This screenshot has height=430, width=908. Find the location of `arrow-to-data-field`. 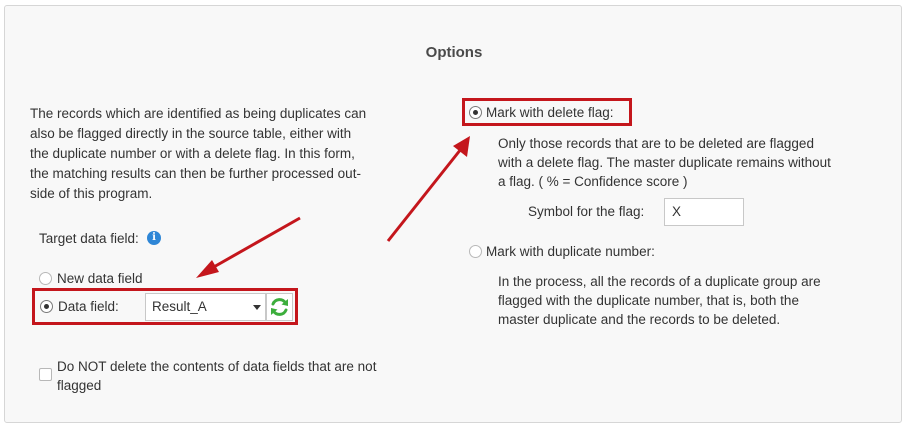

arrow-to-data-field is located at coordinates (248, 247).